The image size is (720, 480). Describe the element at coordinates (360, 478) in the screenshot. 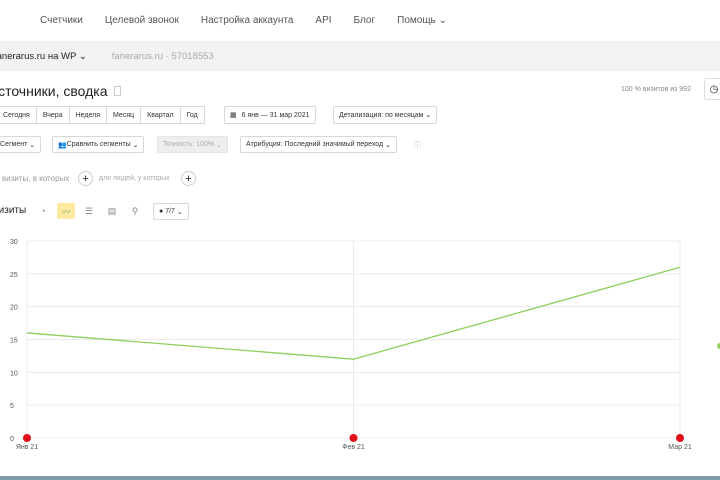

I see `footer-bar` at that location.